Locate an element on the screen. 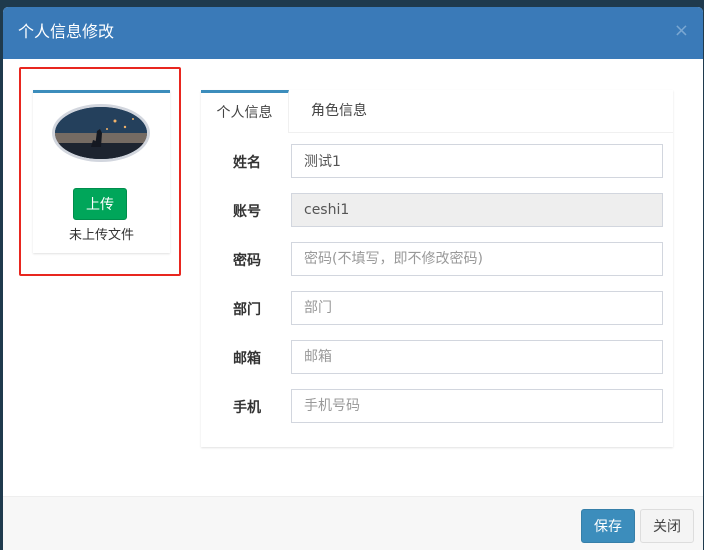 This screenshot has width=704, height=550. account-label: 账号 is located at coordinates (247, 212).